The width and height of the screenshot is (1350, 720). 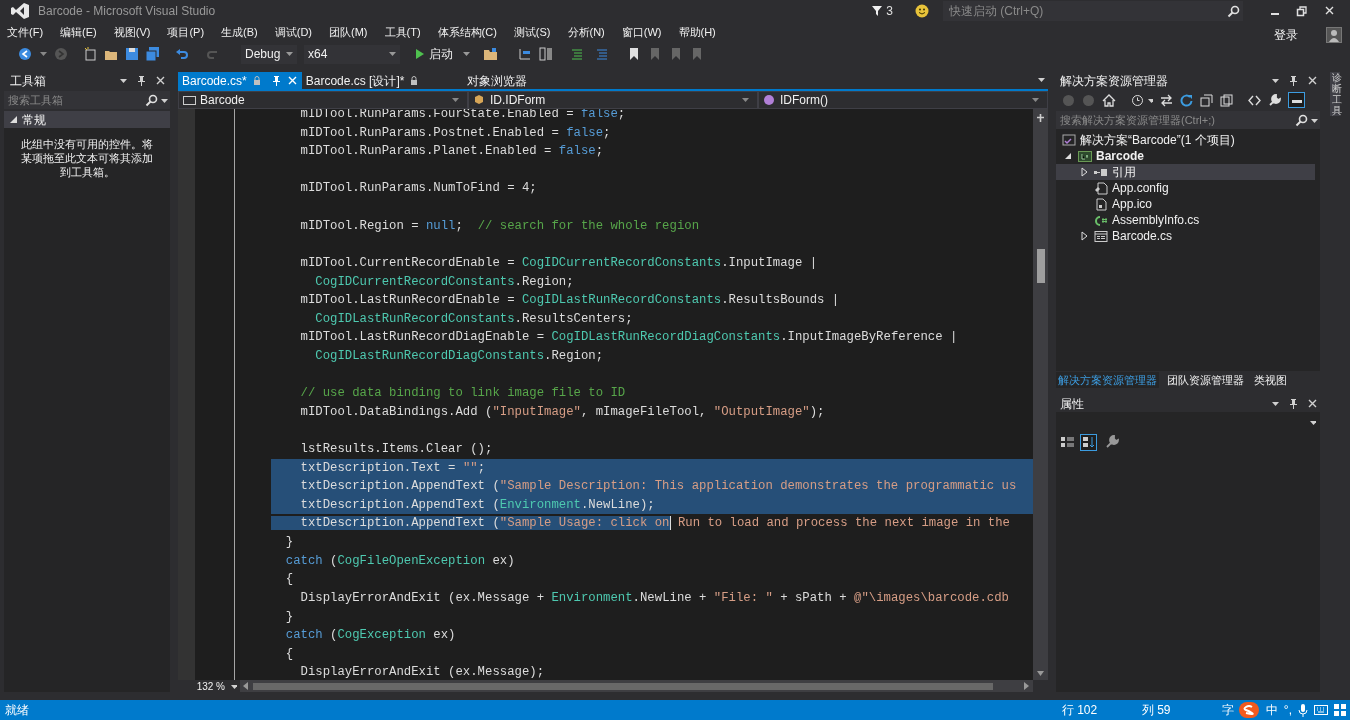 What do you see at coordinates (641, 32) in the screenshot?
I see `menu-item: 窗口(W)` at bounding box center [641, 32].